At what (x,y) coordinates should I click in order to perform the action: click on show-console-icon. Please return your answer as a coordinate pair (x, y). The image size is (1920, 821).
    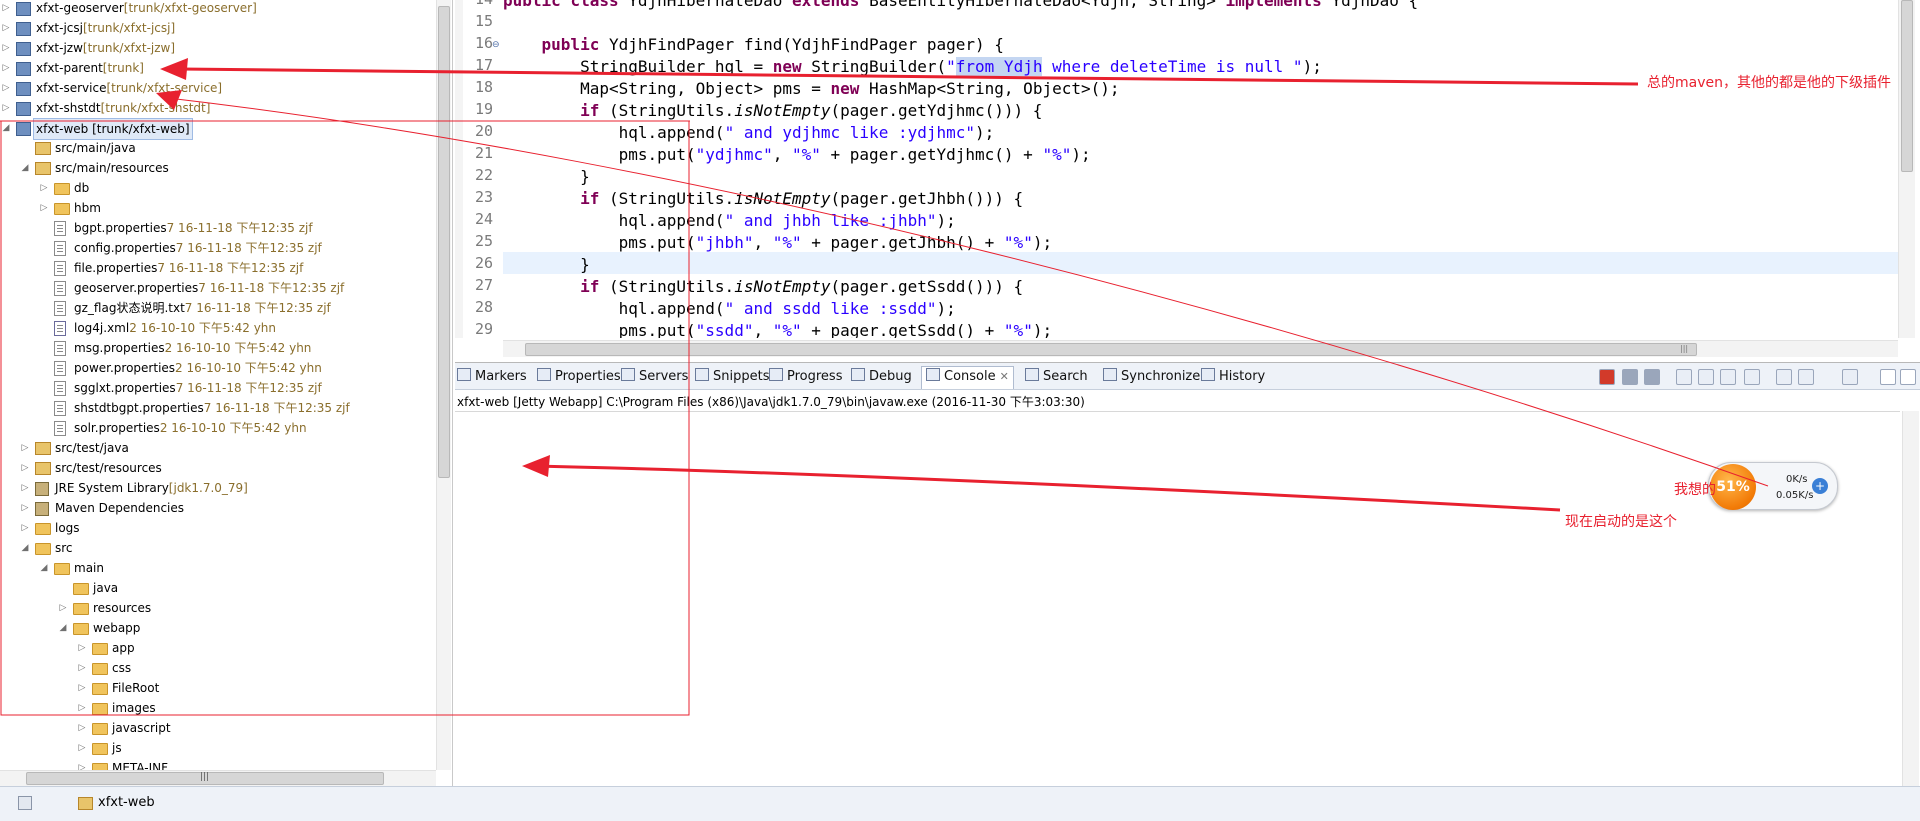
    Looking at the image, I should click on (1752, 377).